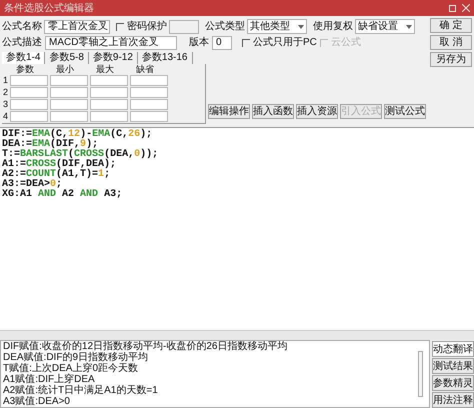 Image resolution: width=474 pixels, height=408 pixels. What do you see at coordinates (5, 92) in the screenshot?
I see `row-number: 2` at bounding box center [5, 92].